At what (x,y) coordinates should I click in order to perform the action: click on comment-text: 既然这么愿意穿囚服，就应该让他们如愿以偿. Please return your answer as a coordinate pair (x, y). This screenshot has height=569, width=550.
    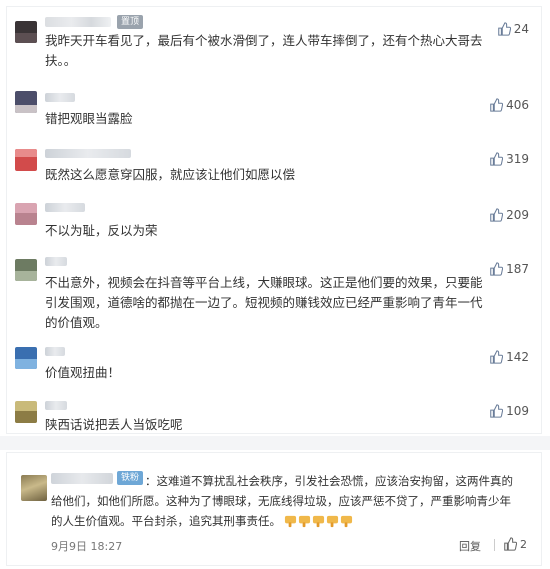
    Looking at the image, I should click on (170, 174).